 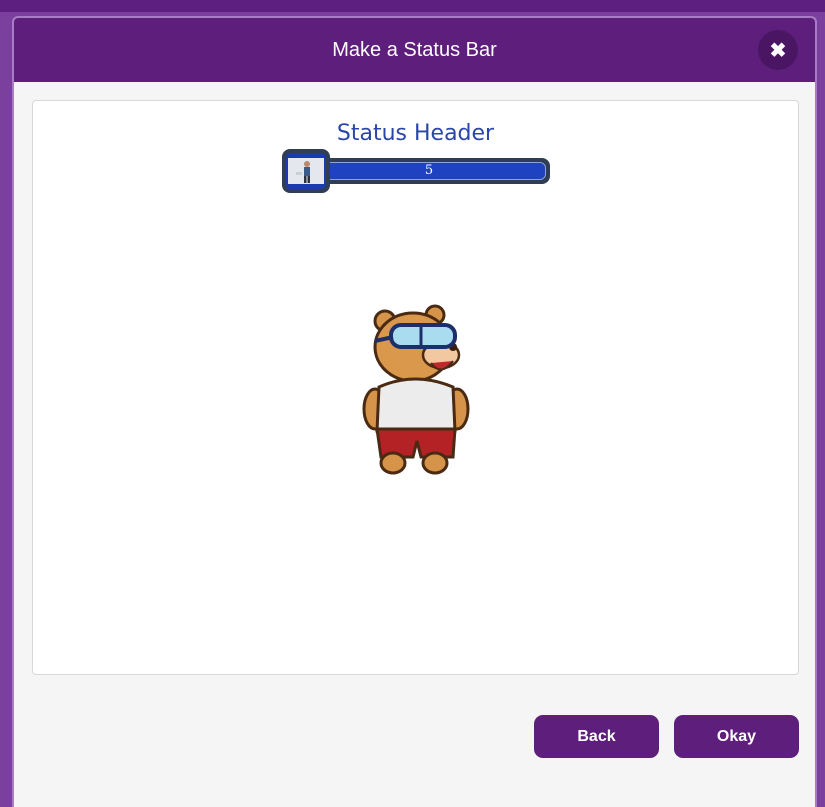 I want to click on close-icon: ✖, so click(x=778, y=50).